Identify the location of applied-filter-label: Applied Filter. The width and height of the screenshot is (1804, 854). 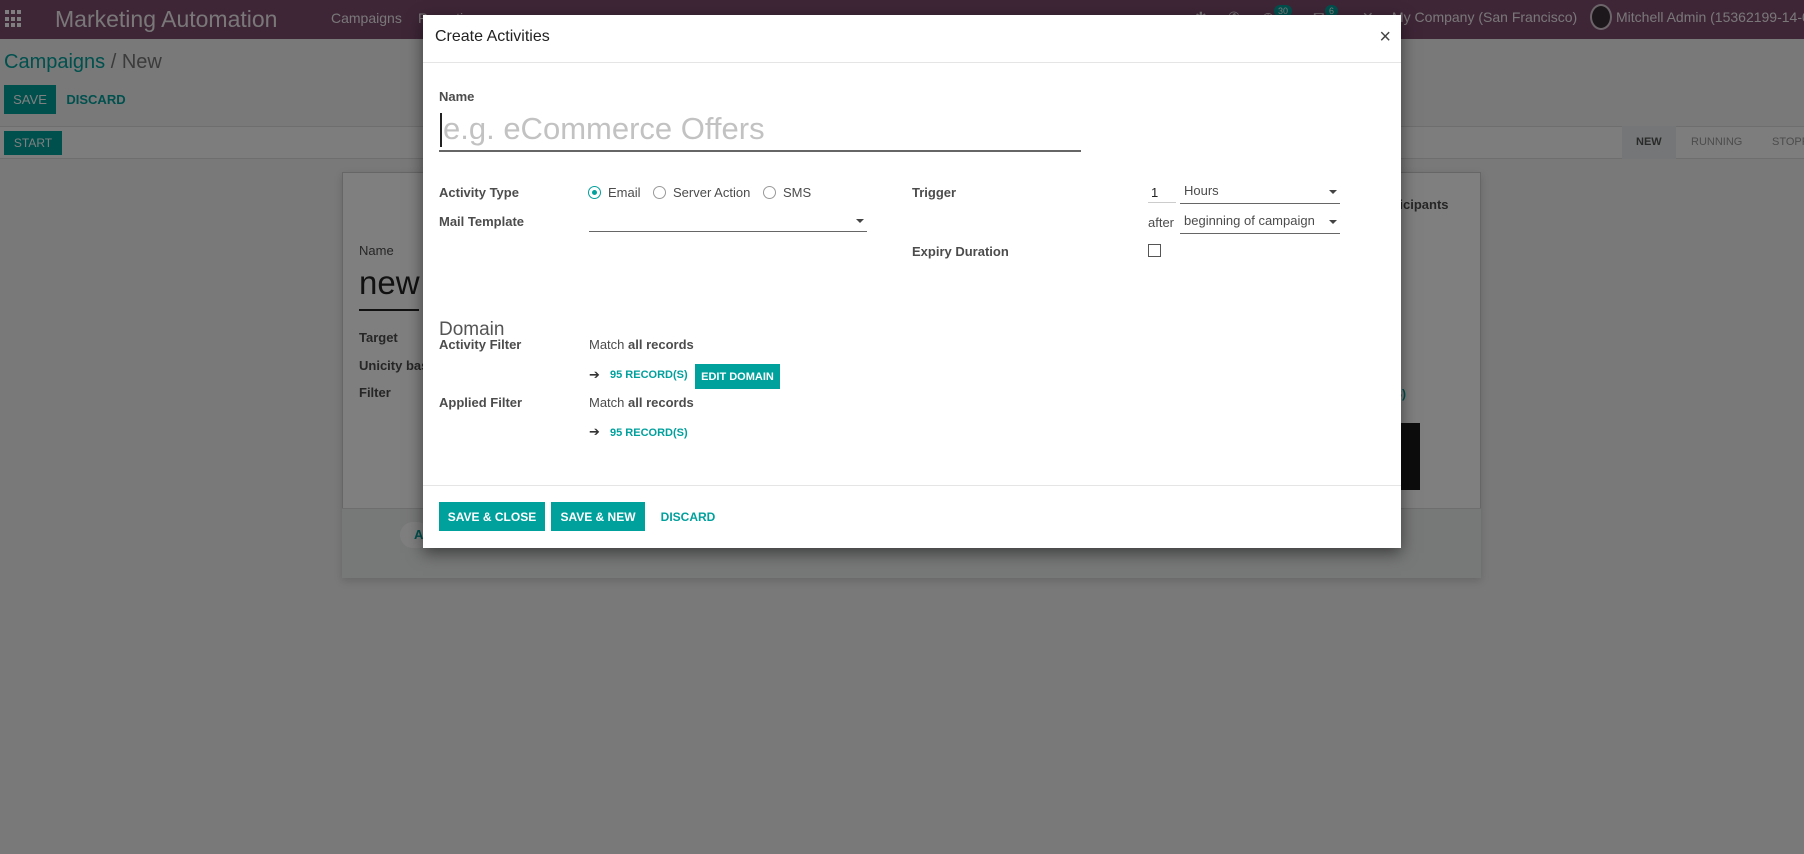
(481, 402).